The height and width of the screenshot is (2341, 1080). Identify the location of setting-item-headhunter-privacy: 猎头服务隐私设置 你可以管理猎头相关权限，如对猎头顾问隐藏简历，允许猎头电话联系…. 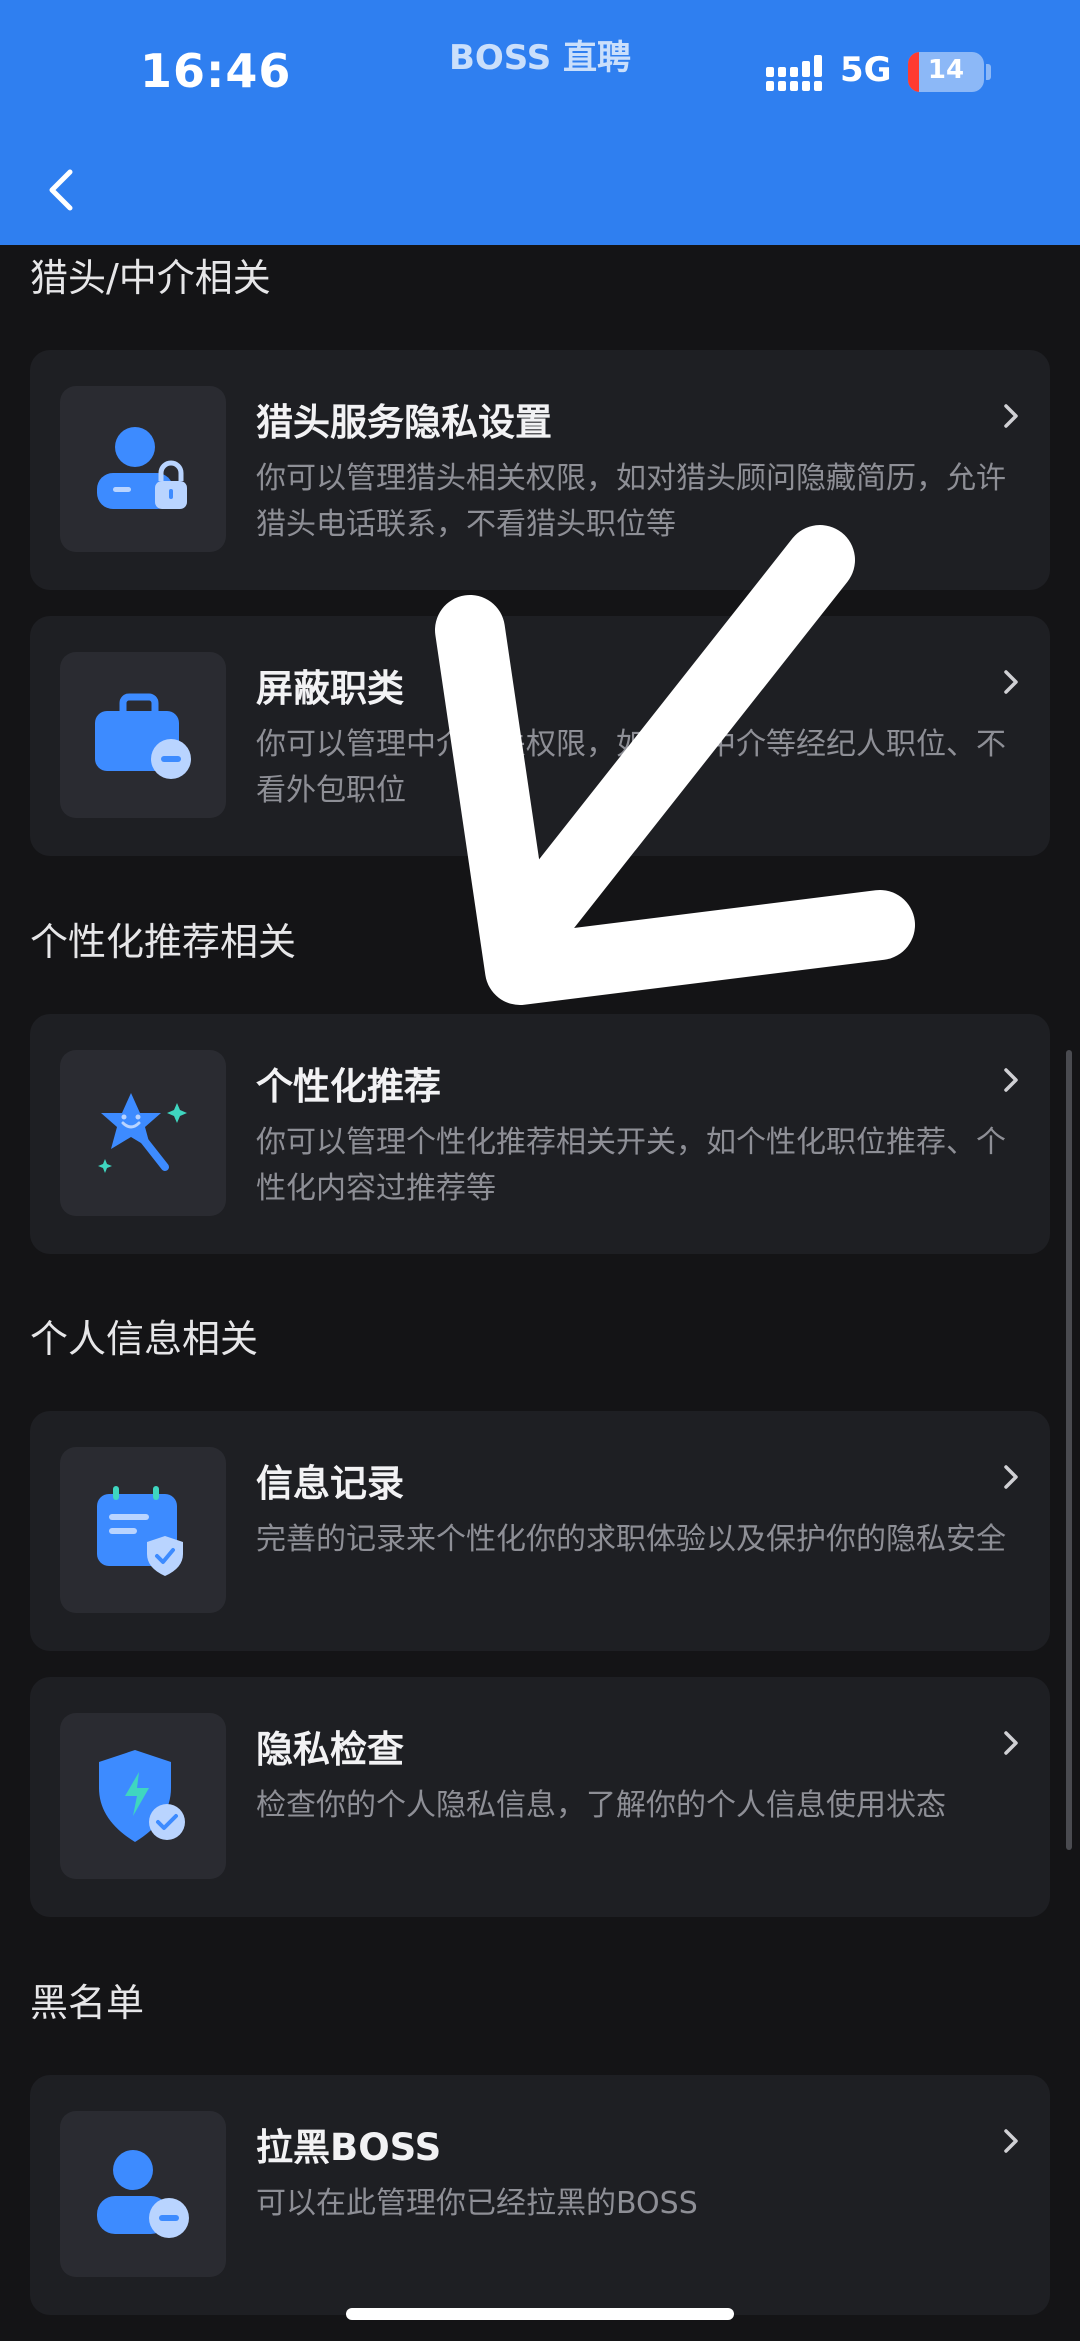
(540, 470).